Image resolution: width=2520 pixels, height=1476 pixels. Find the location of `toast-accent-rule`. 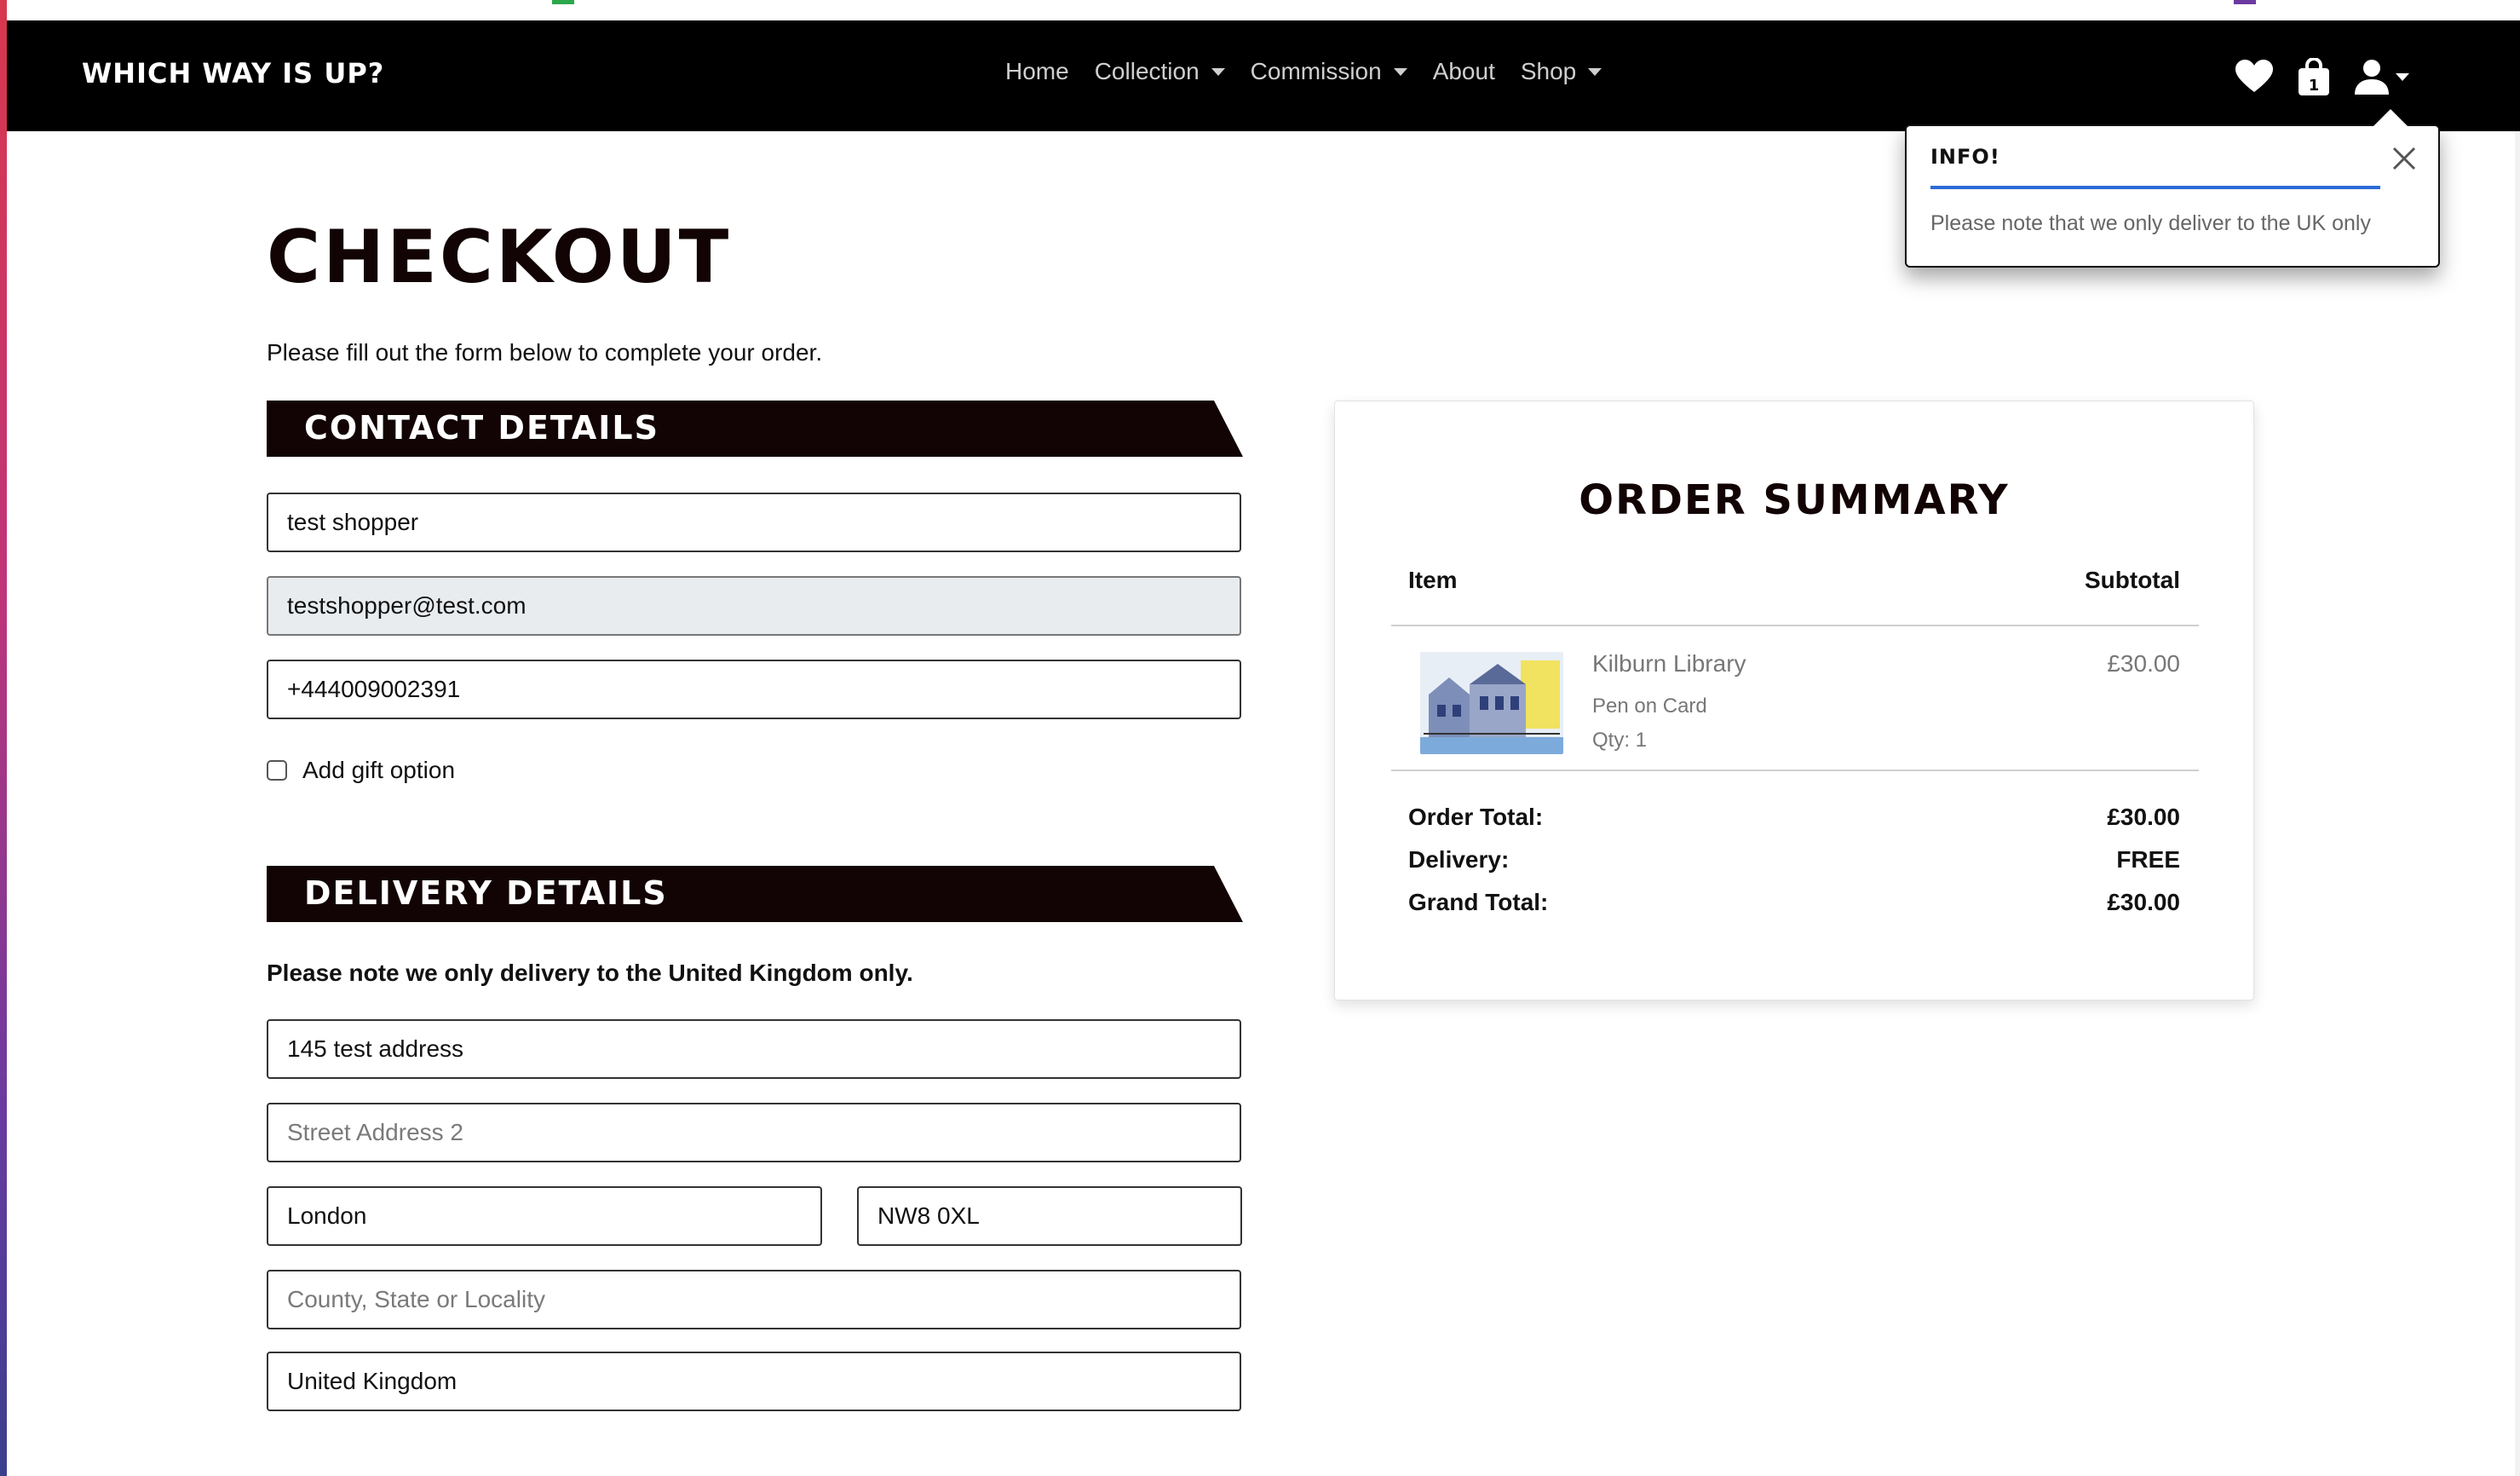

toast-accent-rule is located at coordinates (2155, 187).